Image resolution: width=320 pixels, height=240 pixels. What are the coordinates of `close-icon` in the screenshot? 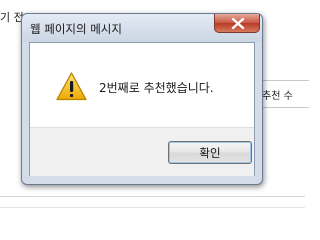 It's located at (238, 23).